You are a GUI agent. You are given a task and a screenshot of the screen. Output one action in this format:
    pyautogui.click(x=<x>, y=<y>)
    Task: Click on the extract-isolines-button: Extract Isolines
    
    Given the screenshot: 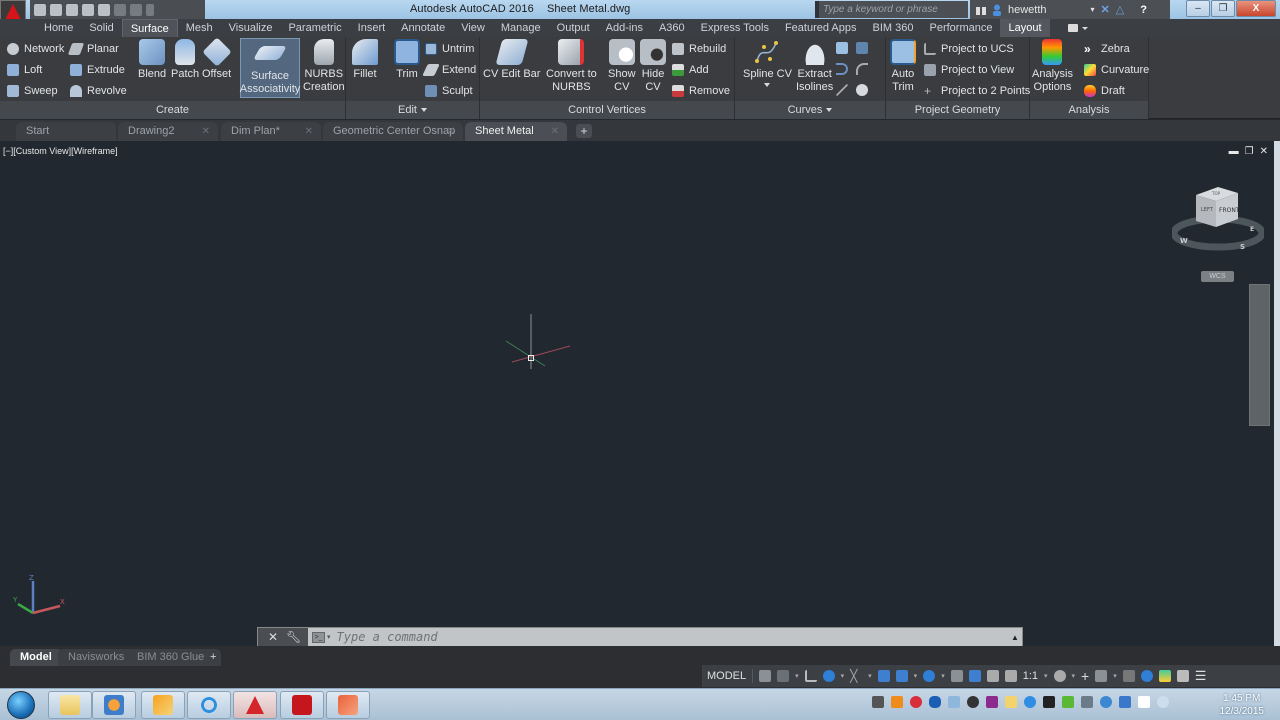 What is the action you would take?
    pyautogui.click(x=814, y=66)
    